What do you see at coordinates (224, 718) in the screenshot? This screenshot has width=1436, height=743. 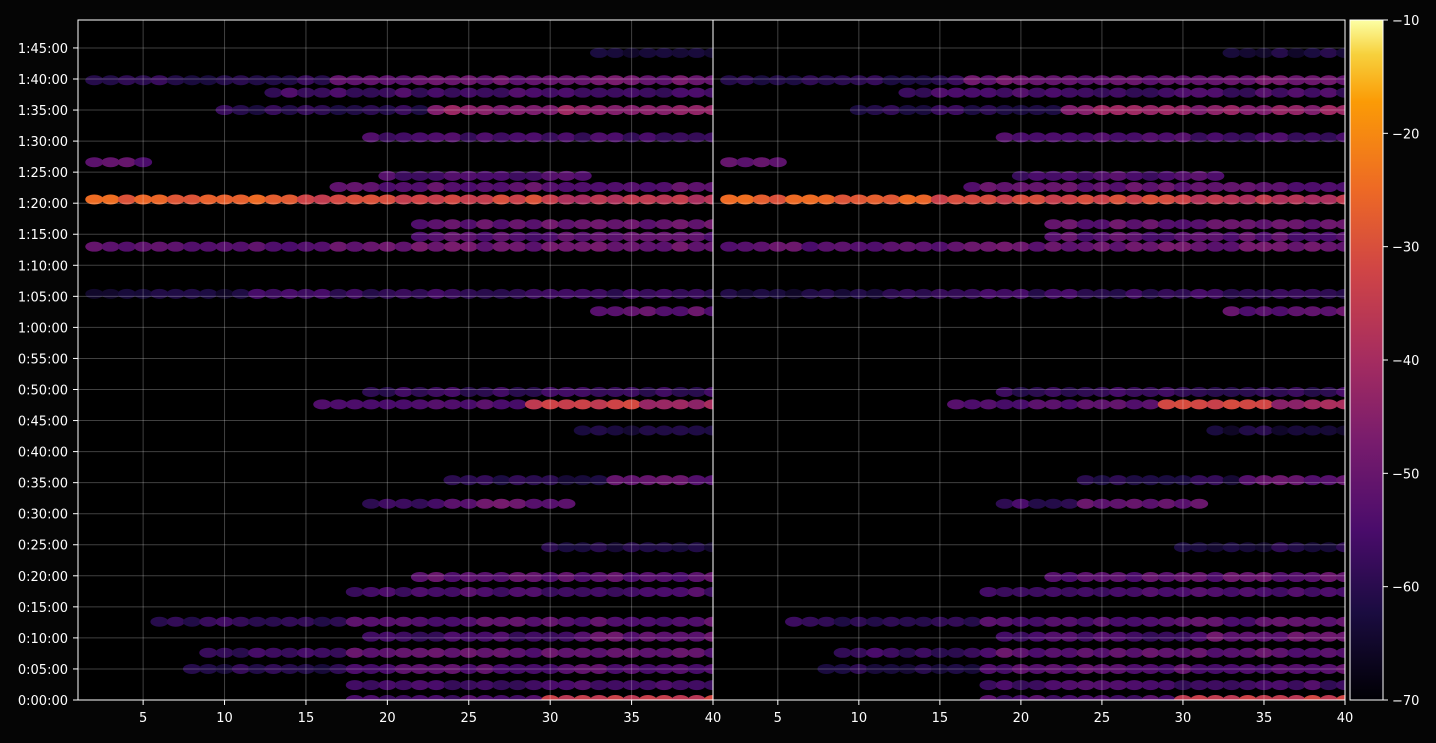 I see `x-tick-label: 10` at bounding box center [224, 718].